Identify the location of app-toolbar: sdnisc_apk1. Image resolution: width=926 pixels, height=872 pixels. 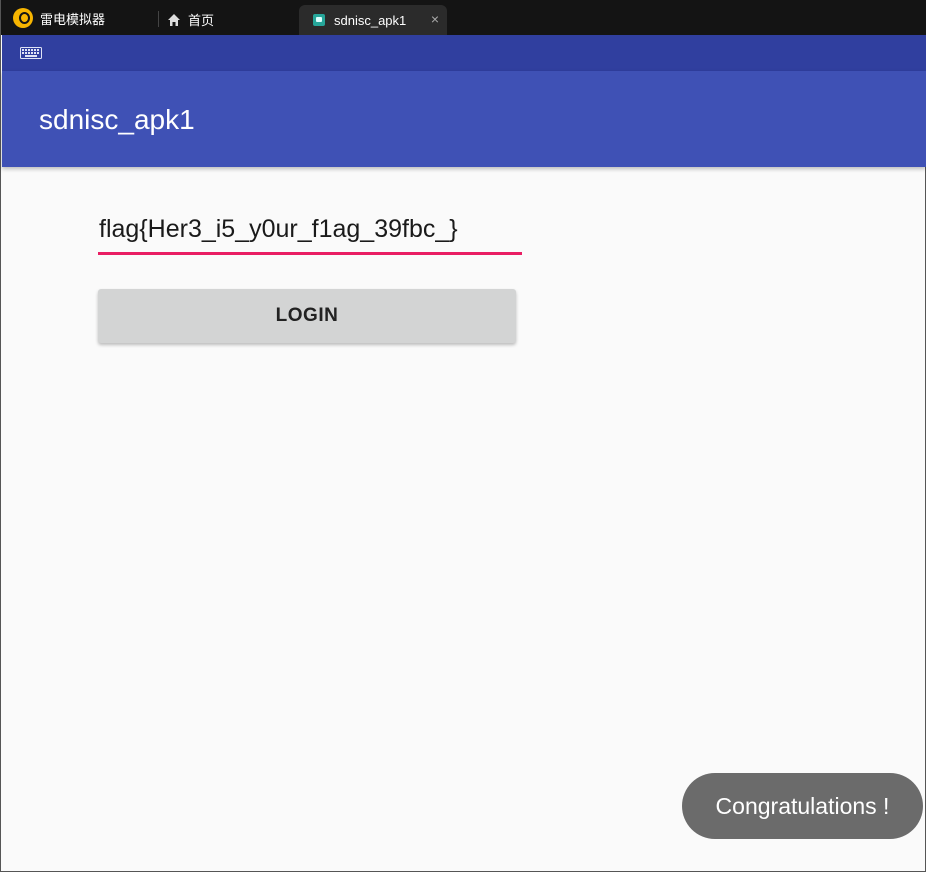
(464, 119).